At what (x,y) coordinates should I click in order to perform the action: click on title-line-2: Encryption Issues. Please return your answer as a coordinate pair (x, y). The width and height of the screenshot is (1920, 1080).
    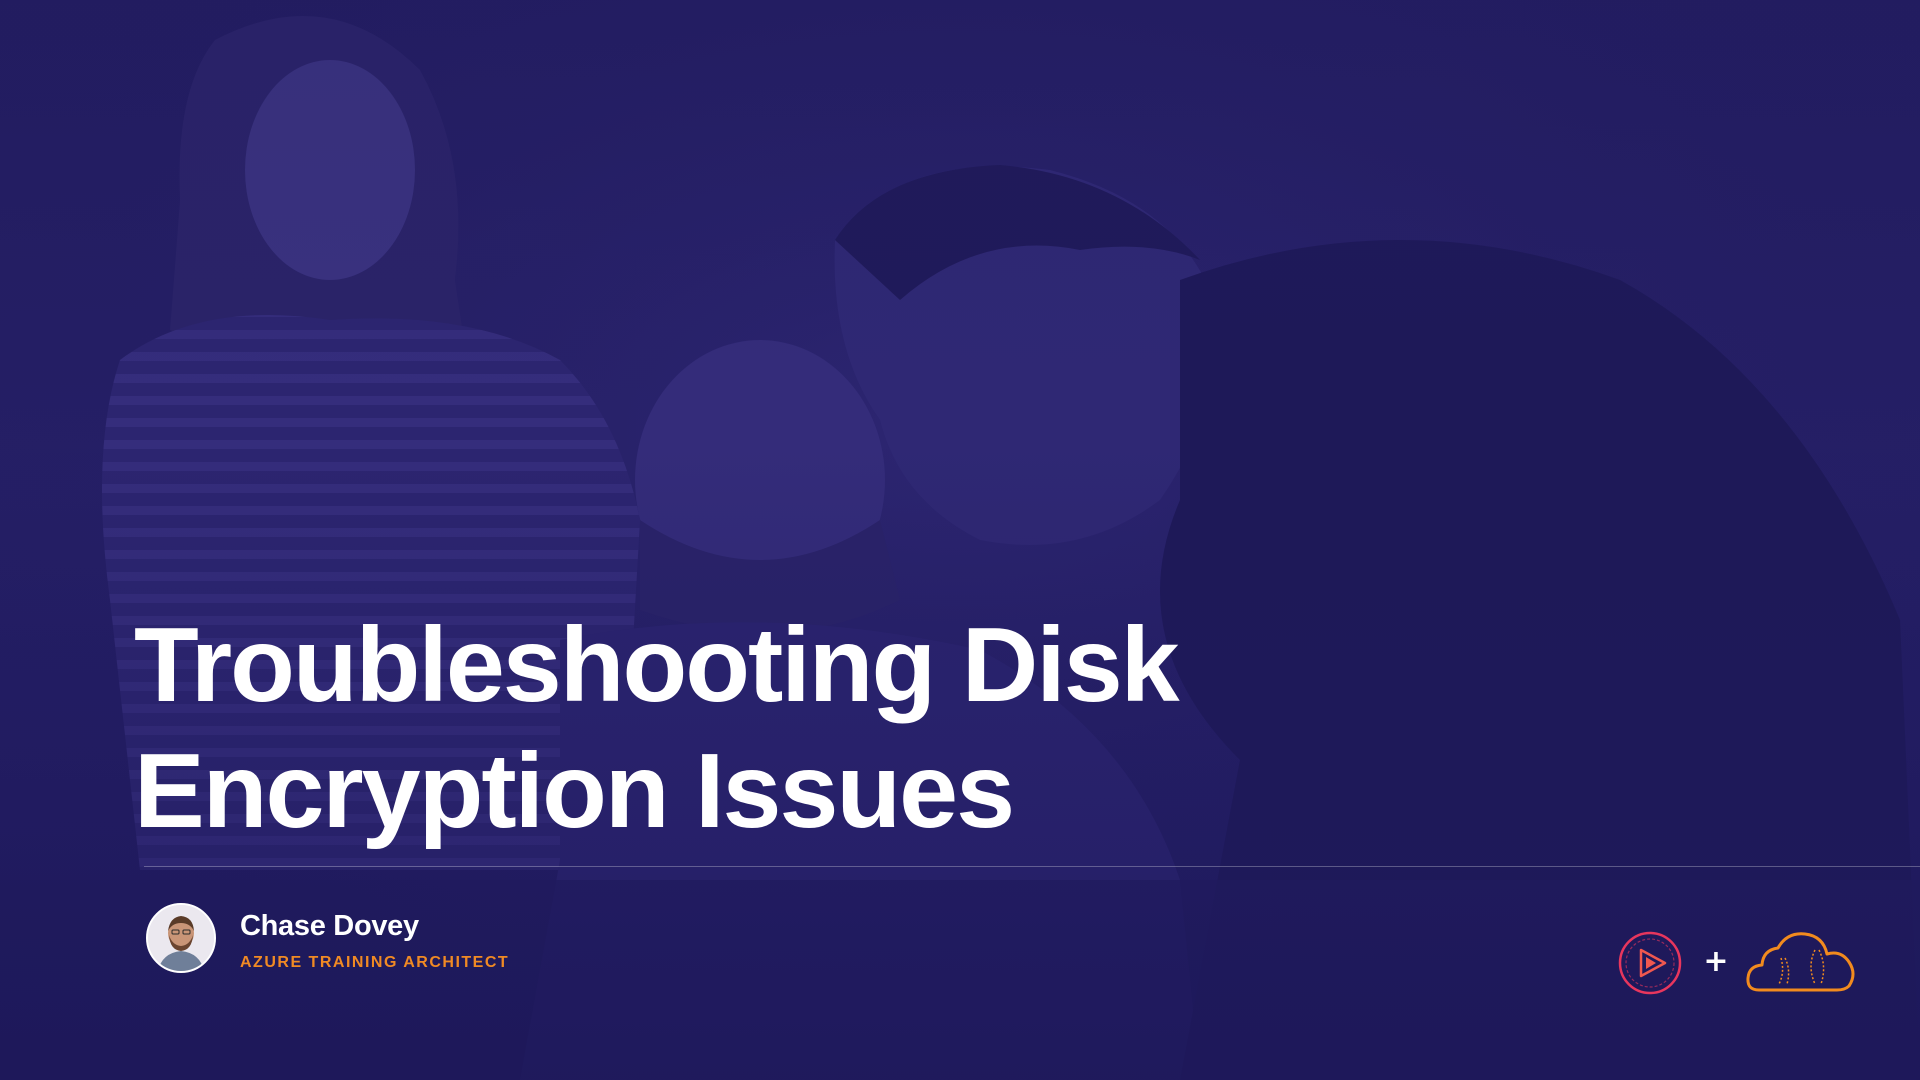
    Looking at the image, I should click on (574, 791).